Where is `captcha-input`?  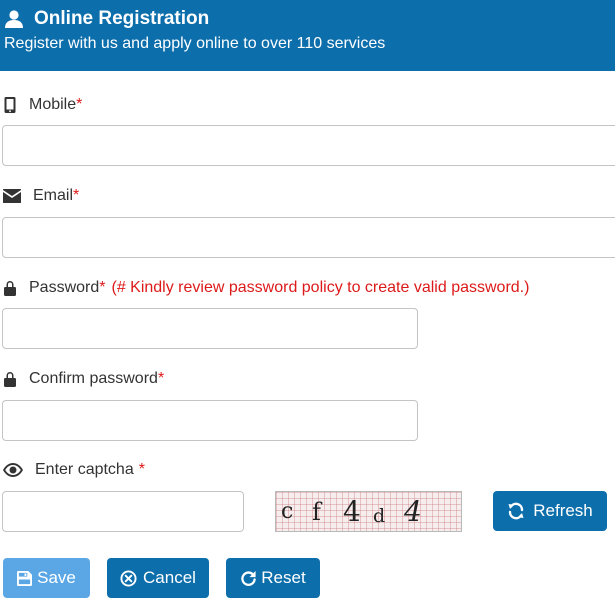
captcha-input is located at coordinates (123, 511).